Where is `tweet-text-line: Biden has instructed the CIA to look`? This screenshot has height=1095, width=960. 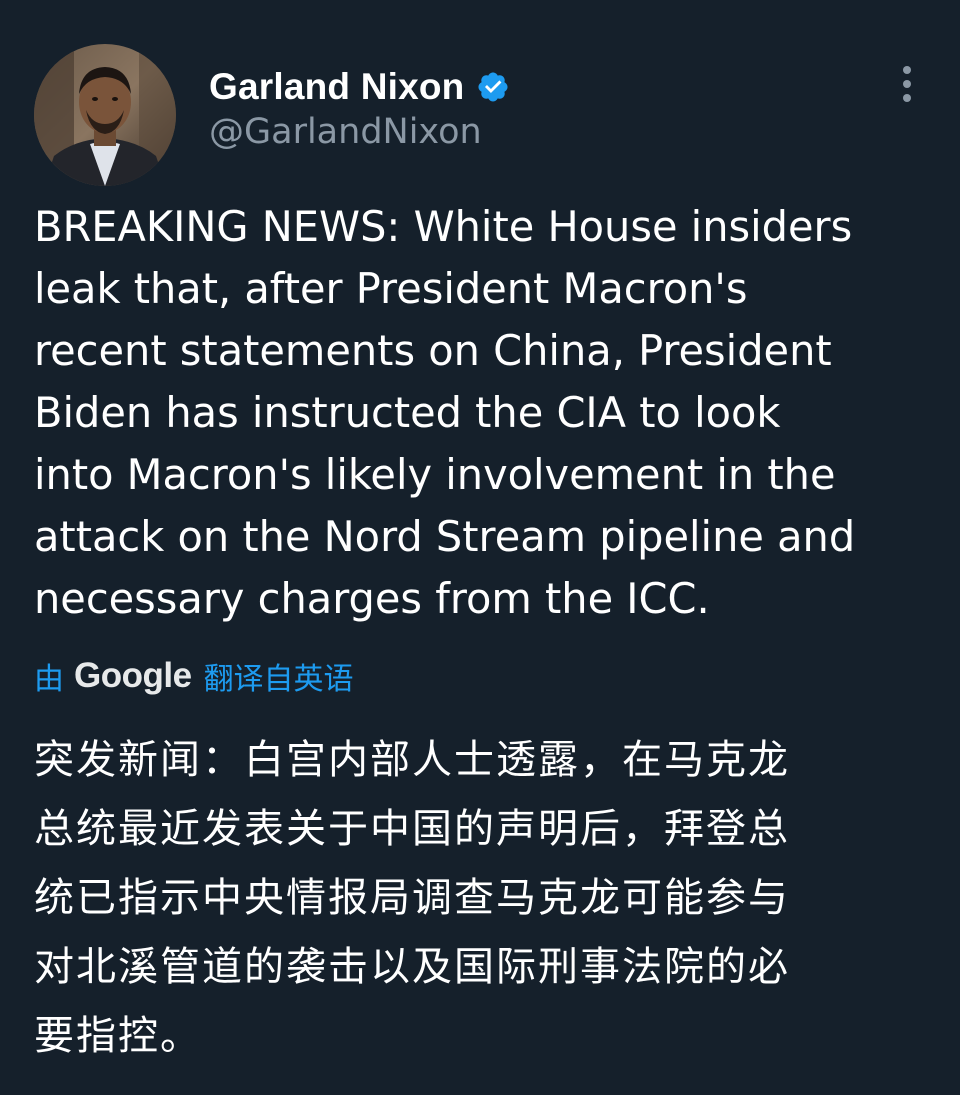 tweet-text-line: Biden has instructed the CIA to look is located at coordinates (407, 412).